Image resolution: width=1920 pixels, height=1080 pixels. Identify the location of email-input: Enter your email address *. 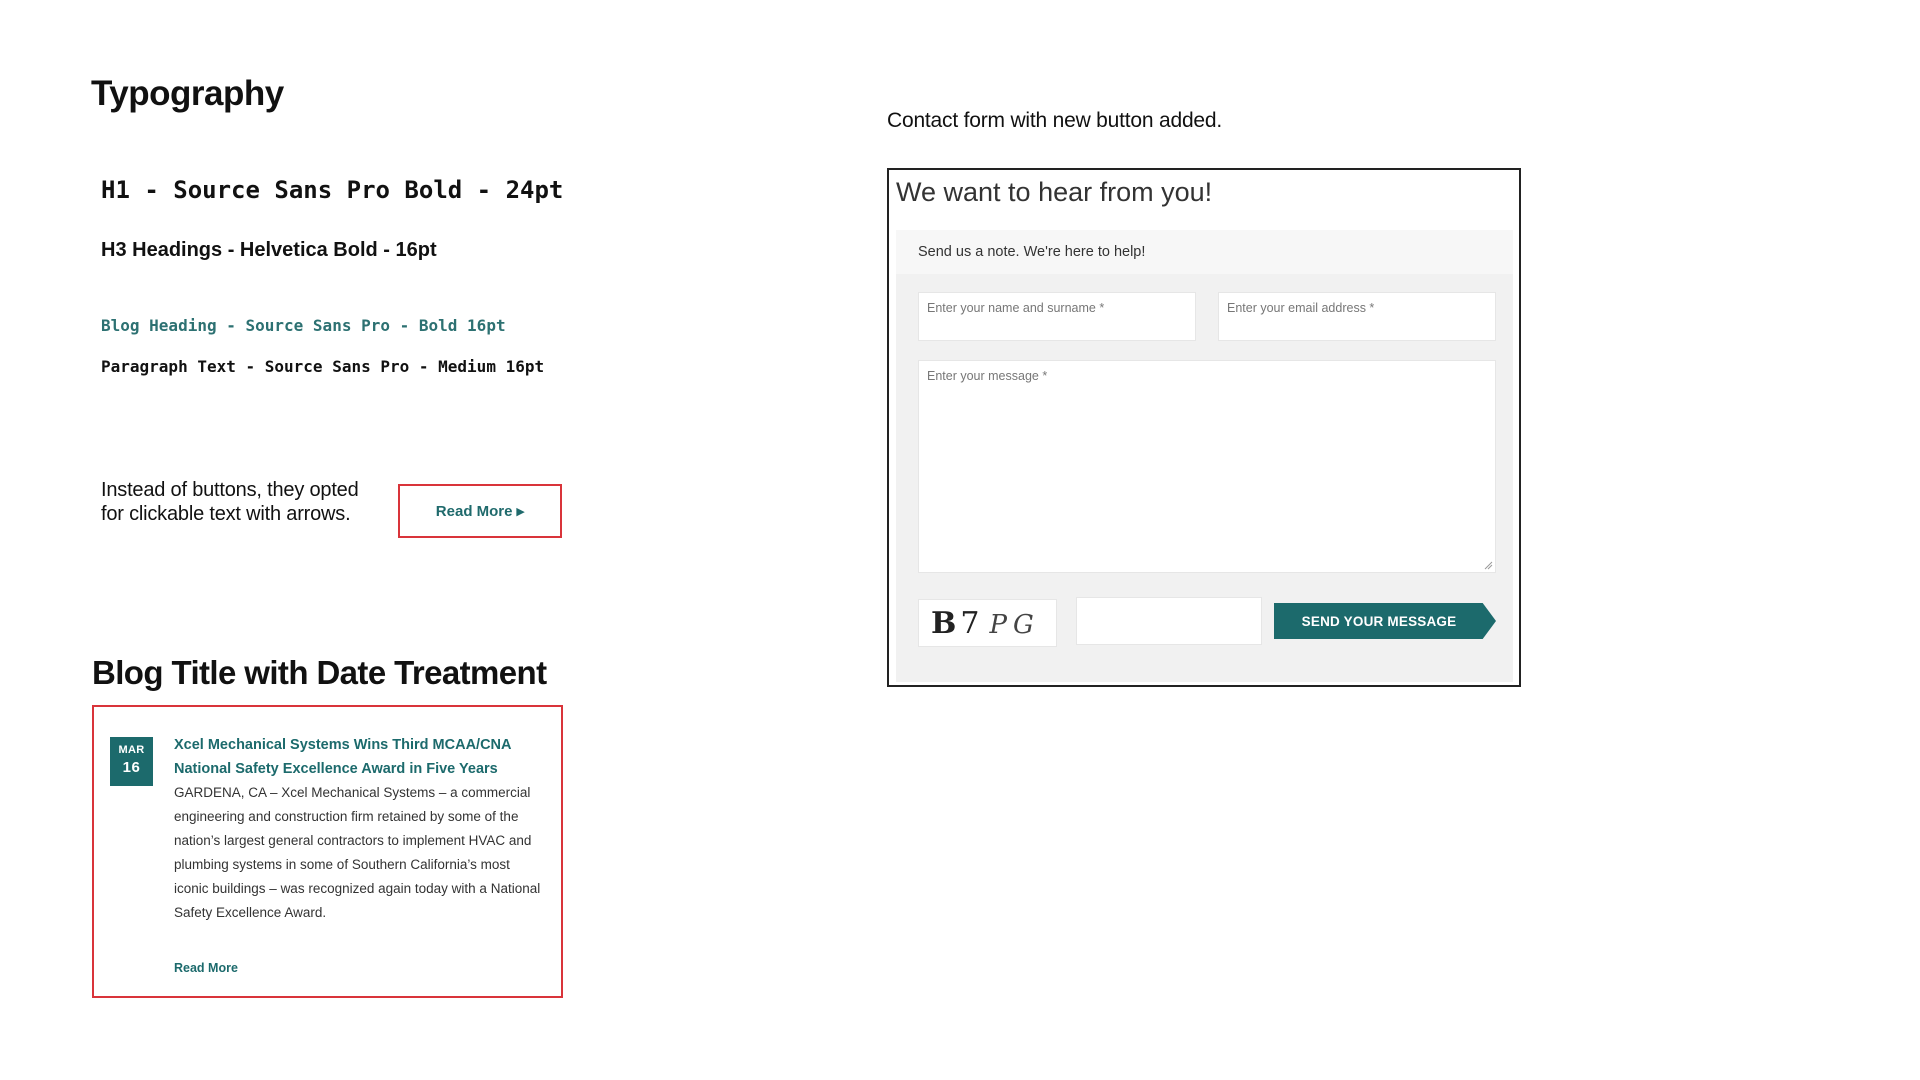
(1357, 316).